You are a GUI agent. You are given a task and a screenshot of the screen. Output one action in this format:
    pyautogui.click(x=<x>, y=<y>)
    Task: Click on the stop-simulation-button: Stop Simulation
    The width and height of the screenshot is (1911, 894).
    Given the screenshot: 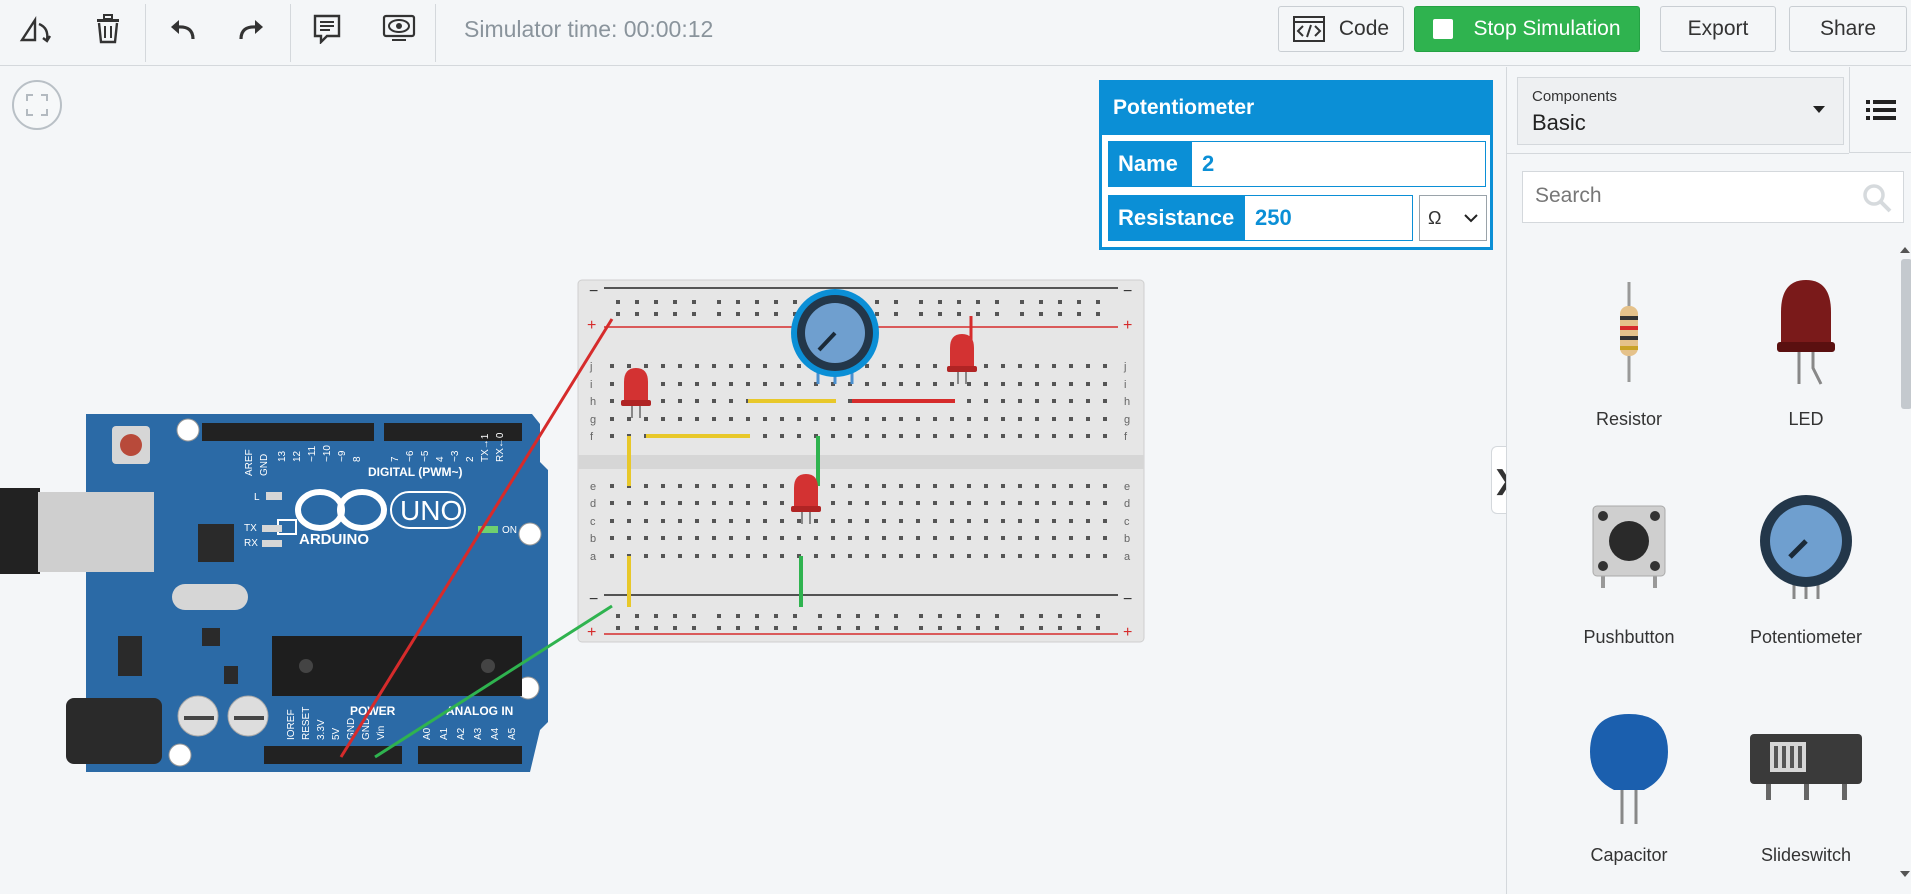 What is the action you would take?
    pyautogui.click(x=1527, y=29)
    